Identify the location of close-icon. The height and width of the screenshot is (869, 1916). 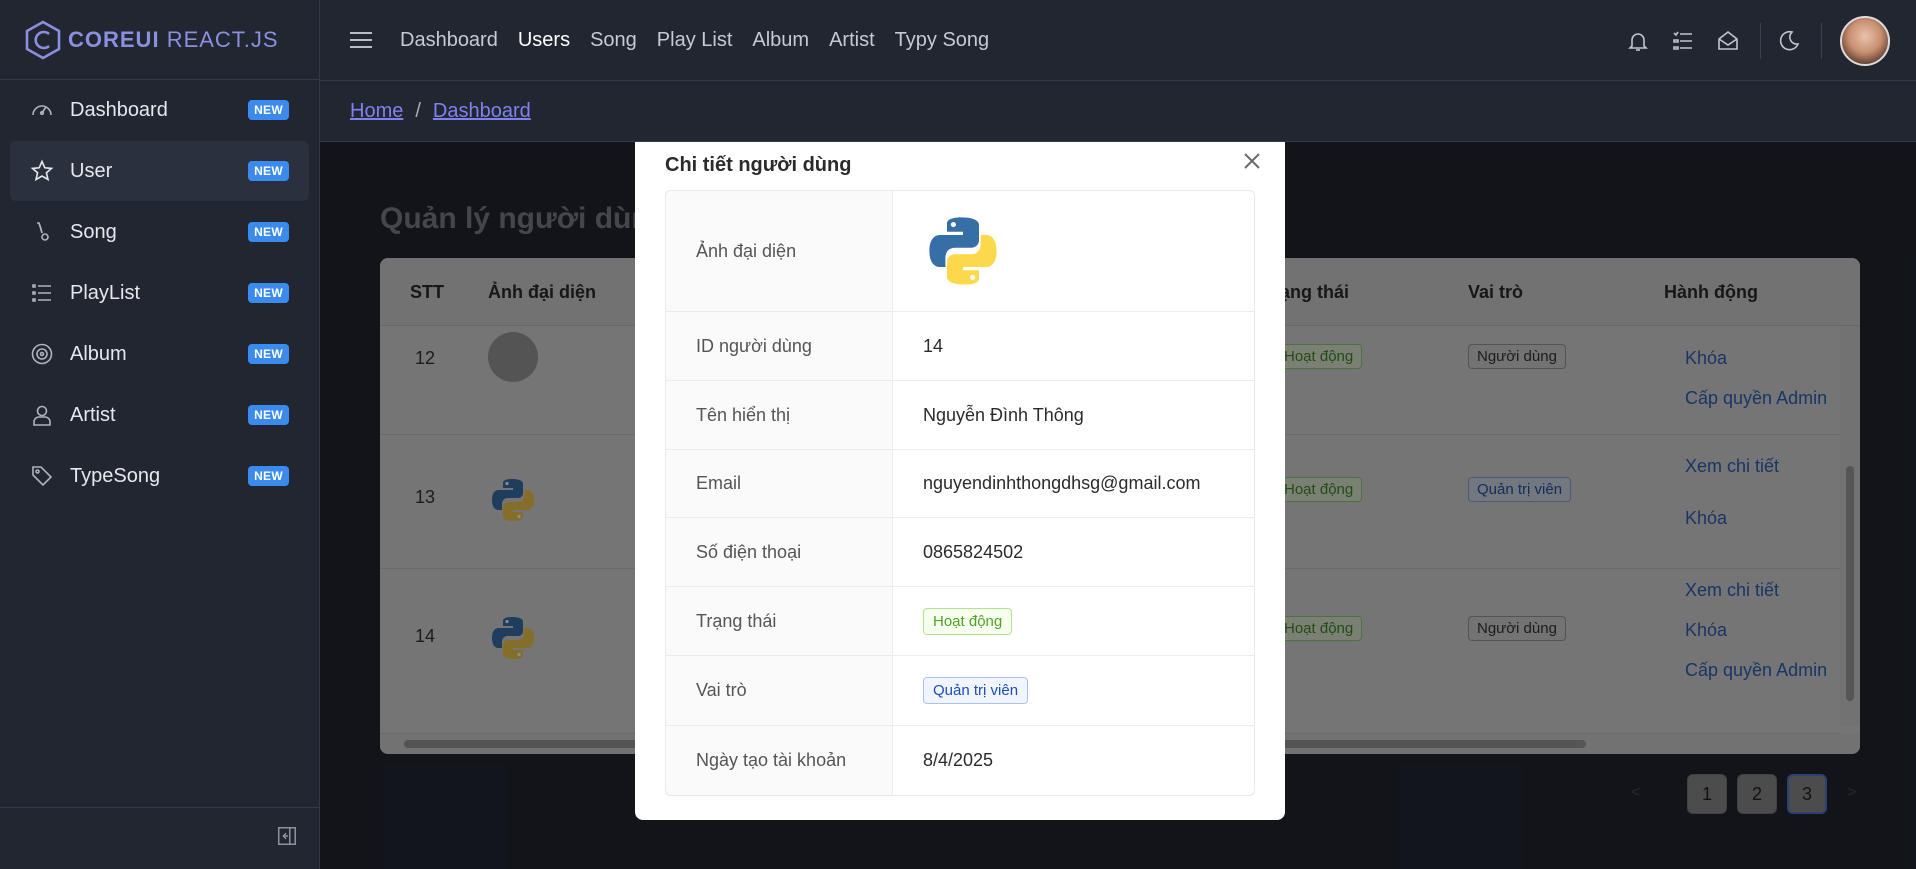
(1252, 161).